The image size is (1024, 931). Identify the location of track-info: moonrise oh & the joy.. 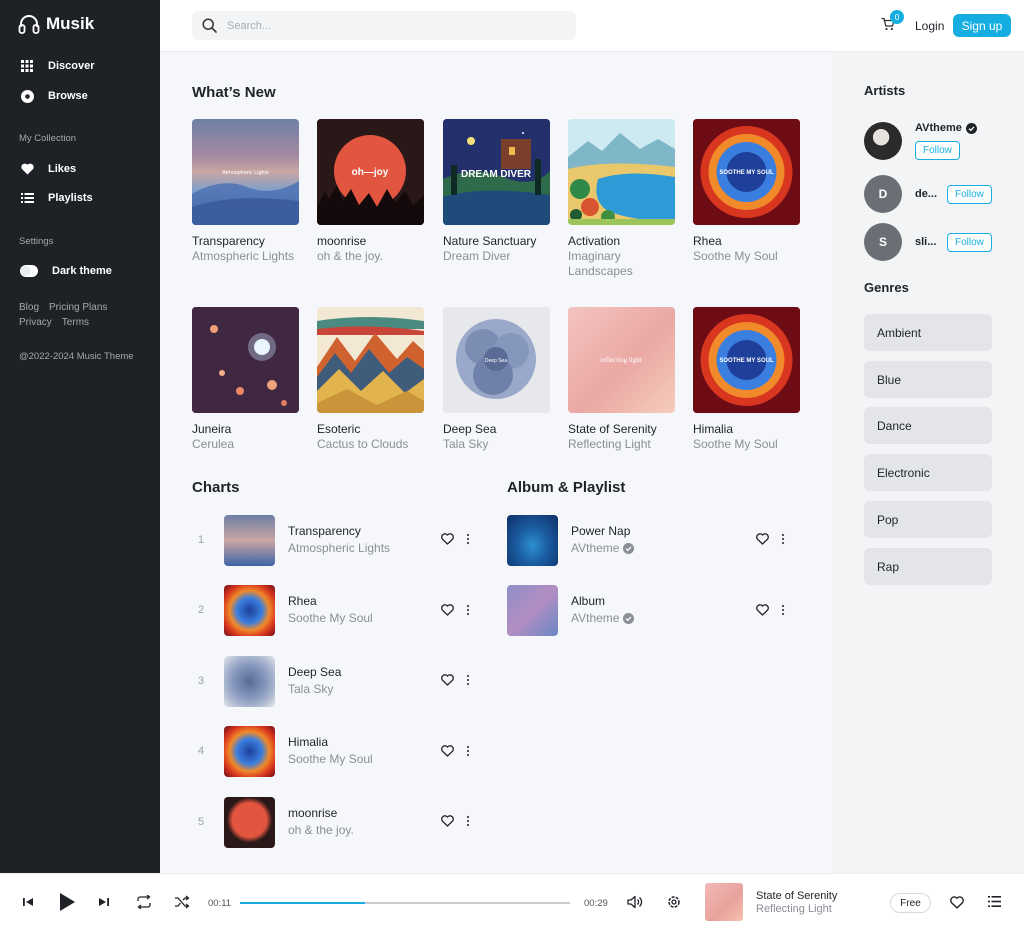
(358, 822).